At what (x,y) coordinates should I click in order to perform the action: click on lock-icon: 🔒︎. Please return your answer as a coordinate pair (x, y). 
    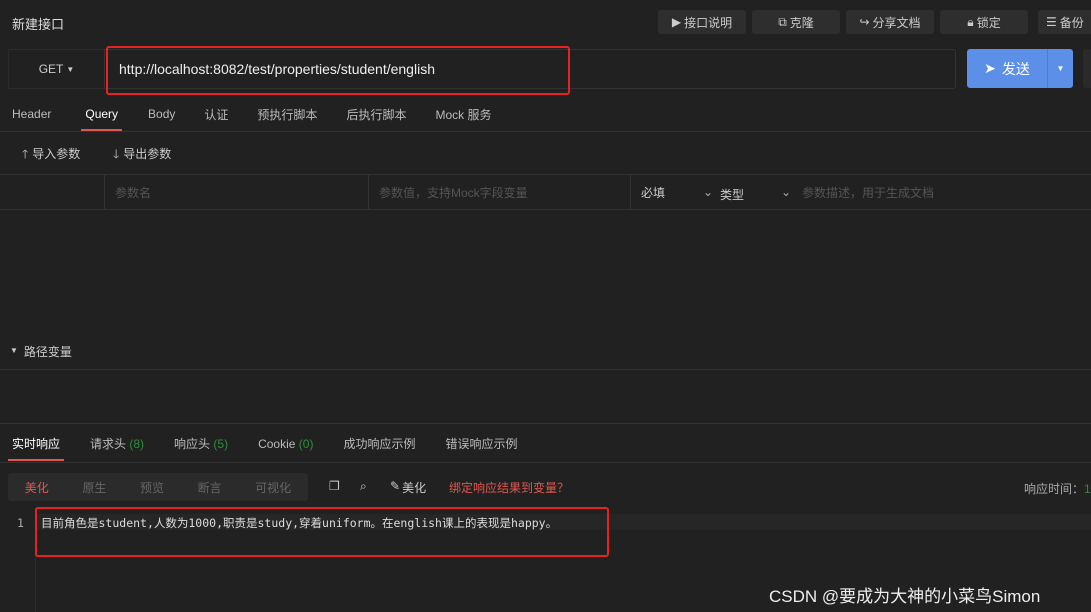
    Looking at the image, I should click on (970, 21).